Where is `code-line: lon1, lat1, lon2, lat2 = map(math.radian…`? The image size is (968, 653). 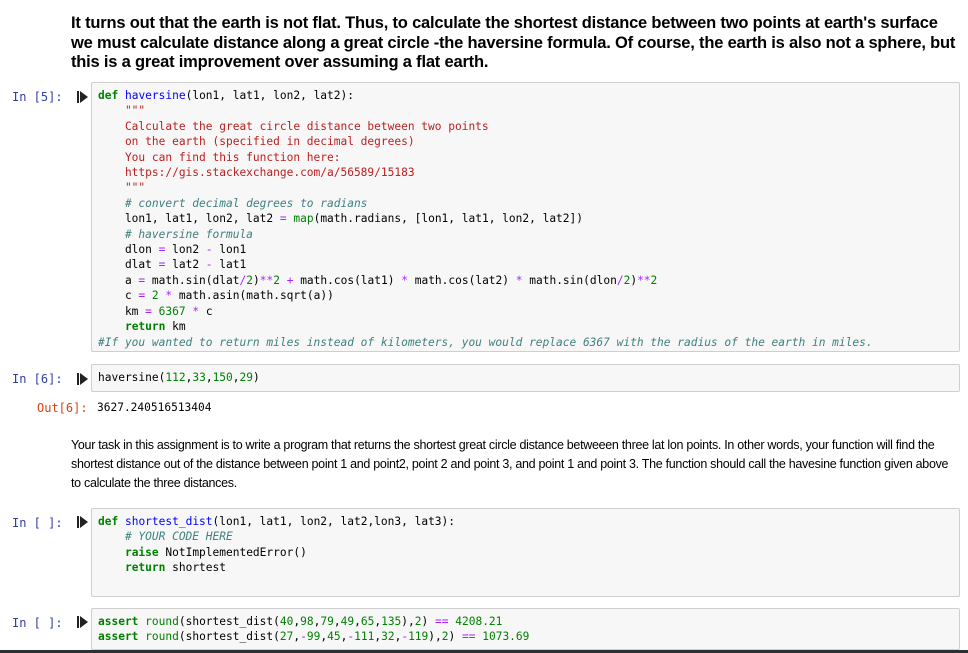 code-line: lon1, lat1, lon2, lat2 = map(math.radian… is located at coordinates (340, 219).